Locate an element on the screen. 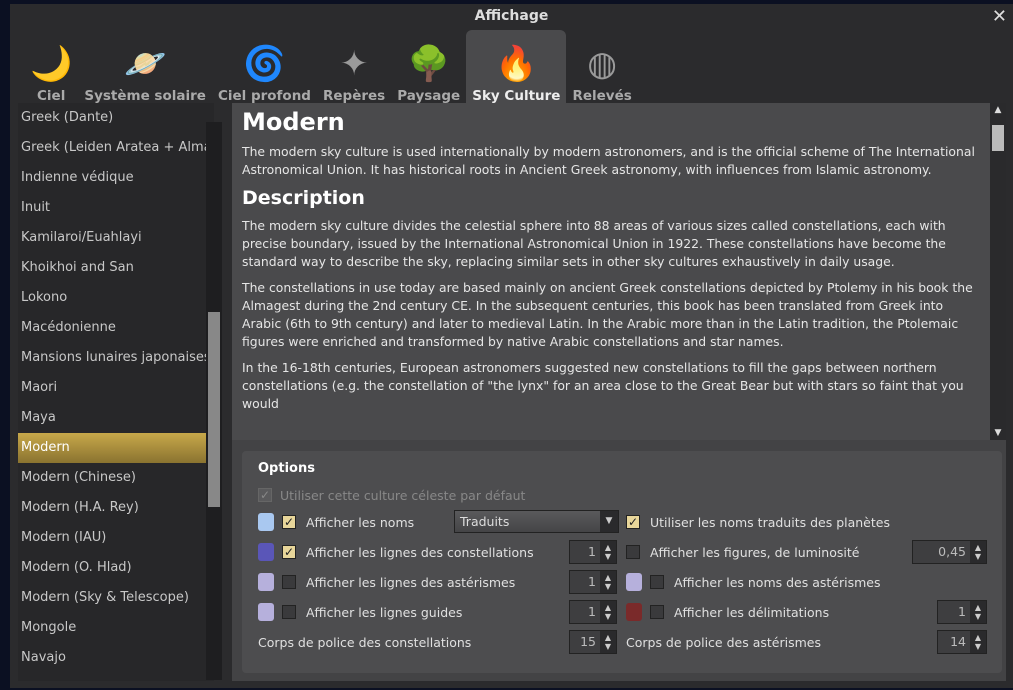 This screenshot has width=1013, height=690. scroll-down-icon: ▼ is located at coordinates (998, 433).